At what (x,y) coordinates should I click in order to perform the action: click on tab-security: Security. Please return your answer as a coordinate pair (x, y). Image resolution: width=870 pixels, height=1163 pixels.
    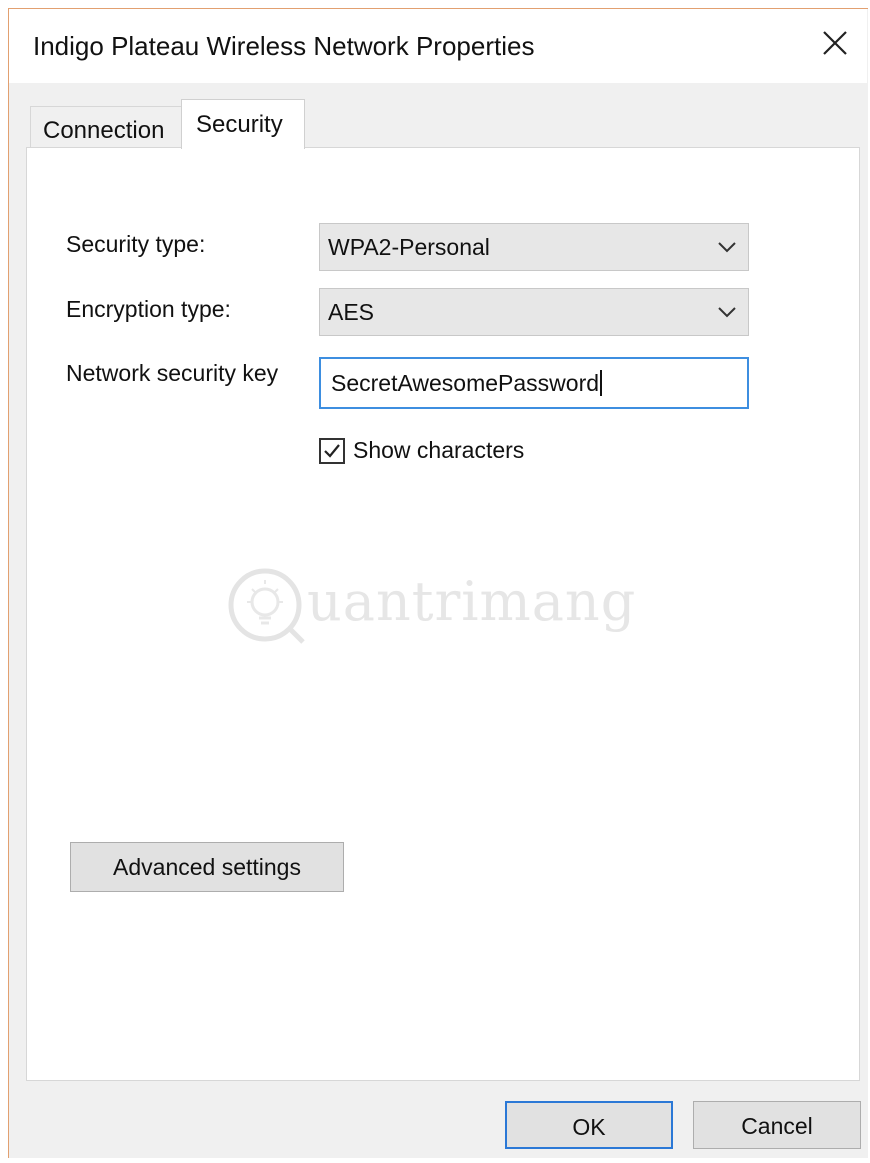
    Looking at the image, I should click on (243, 124).